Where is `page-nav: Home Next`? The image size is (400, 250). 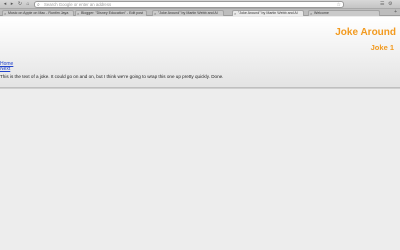
page-nav: Home Next is located at coordinates (6, 67).